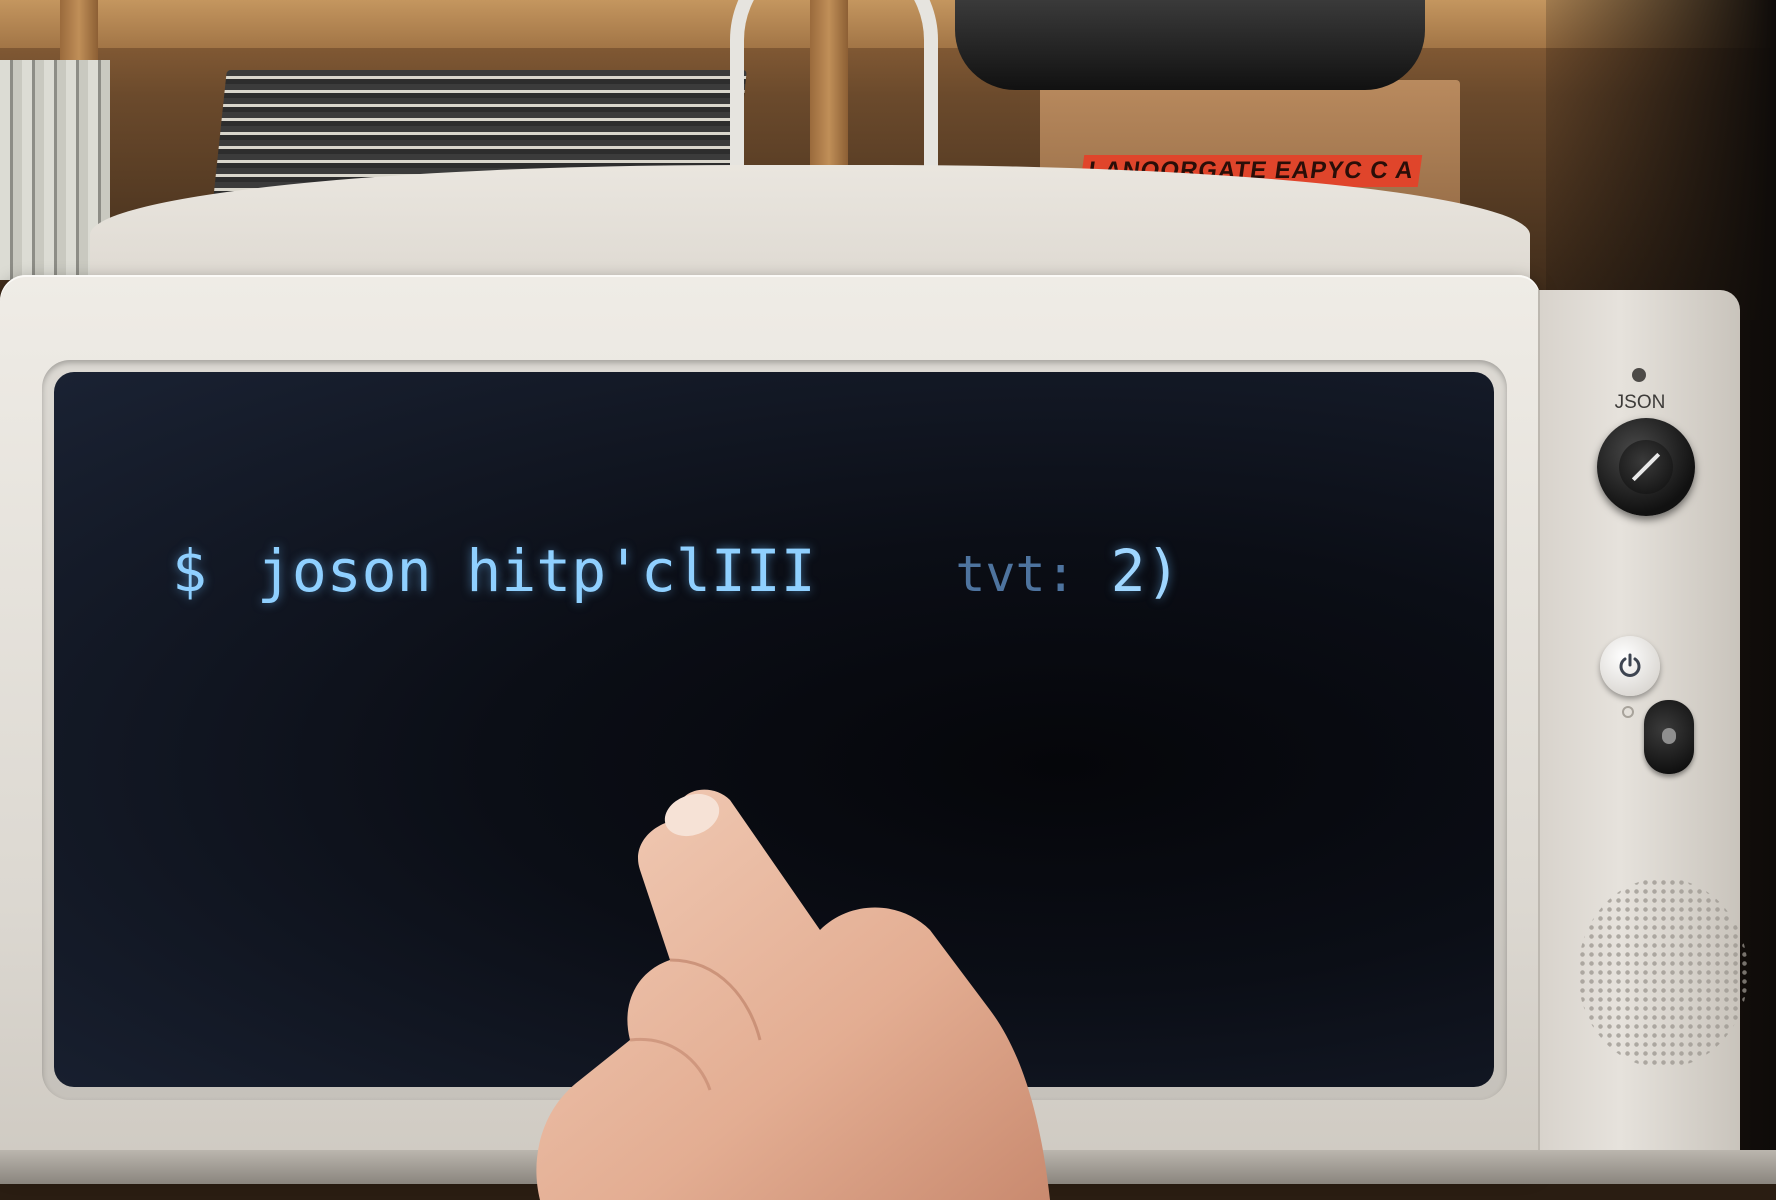 This screenshot has width=1776, height=1200. I want to click on terminal-command-line: $ joson hitp'clIII tvt: 2), so click(676, 571).